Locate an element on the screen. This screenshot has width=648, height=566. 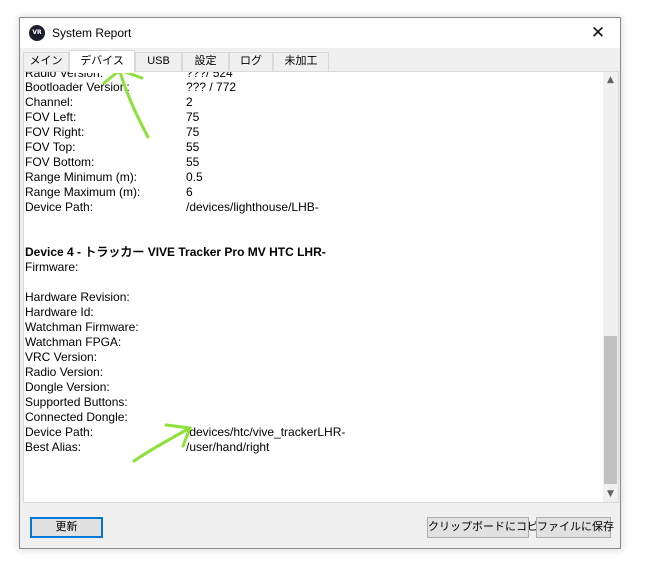
row-label: Range Maximum (m): is located at coordinates (83, 192).